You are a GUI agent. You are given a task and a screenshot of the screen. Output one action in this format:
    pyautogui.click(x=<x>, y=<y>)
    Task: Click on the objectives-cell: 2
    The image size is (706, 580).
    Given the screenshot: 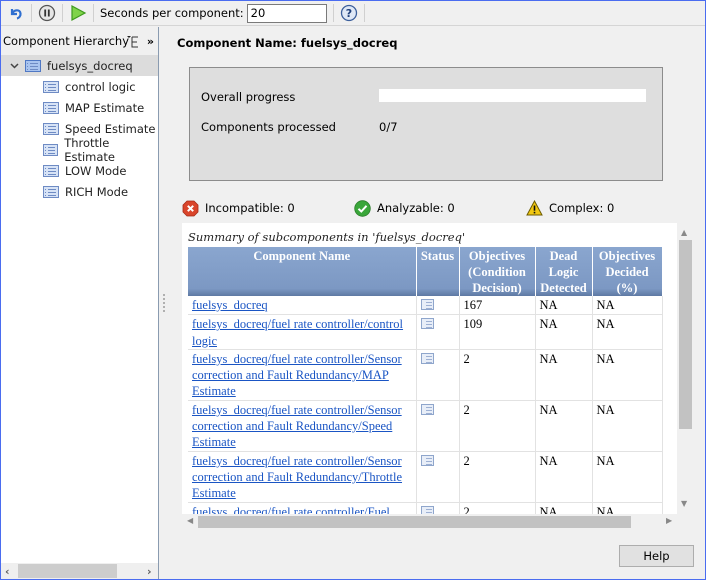 What is the action you would take?
    pyautogui.click(x=497, y=477)
    